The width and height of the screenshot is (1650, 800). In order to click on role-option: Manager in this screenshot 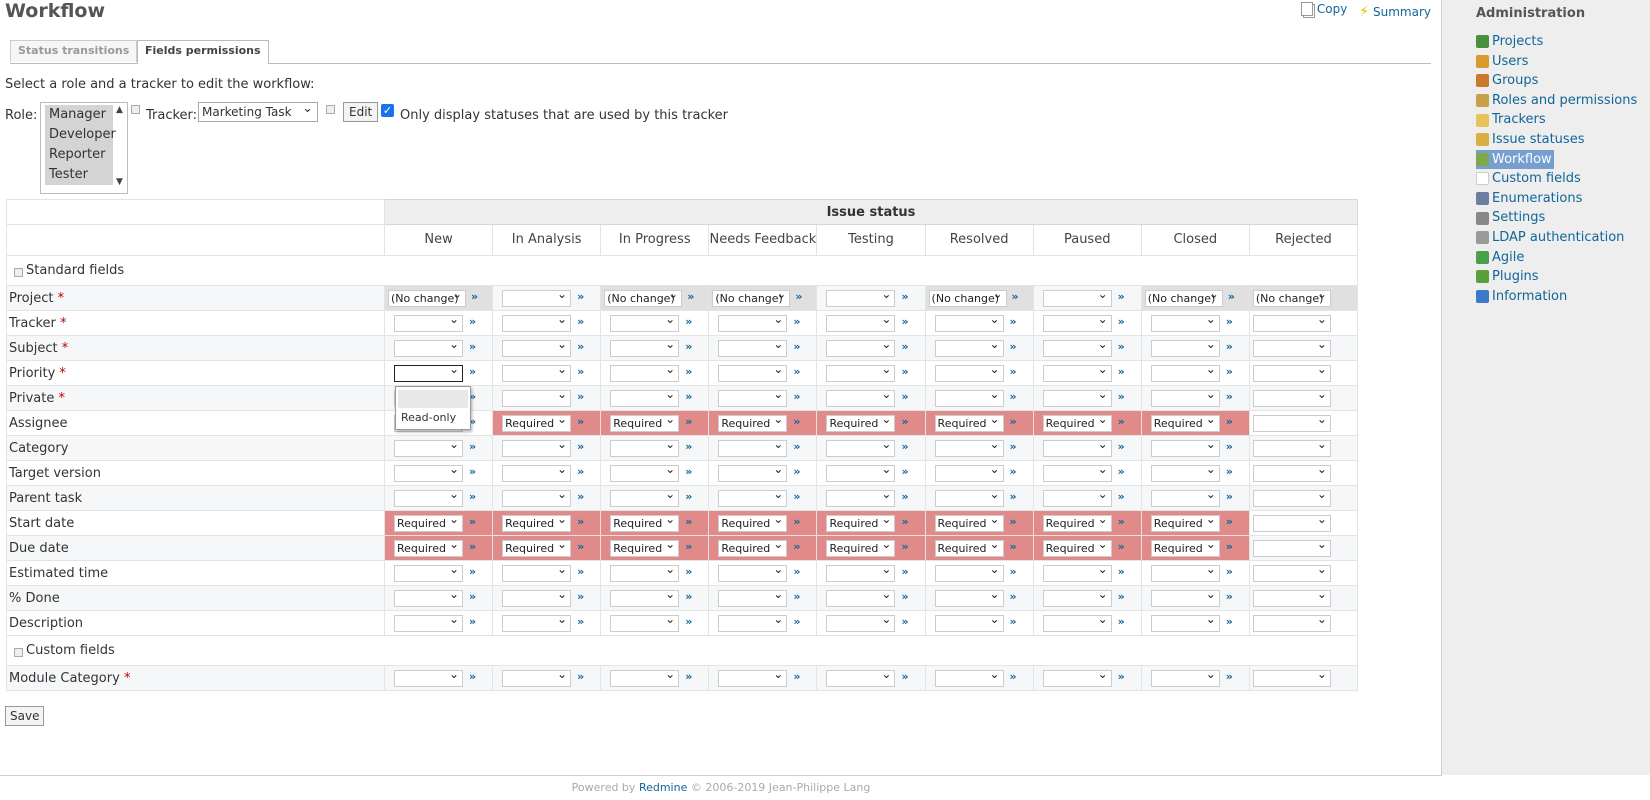, I will do `click(79, 115)`.